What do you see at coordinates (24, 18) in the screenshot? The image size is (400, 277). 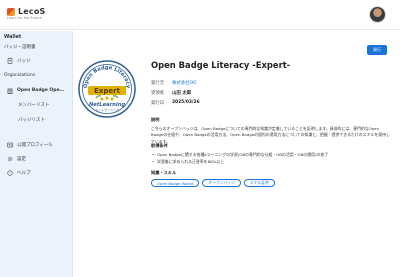 I see `logo-tagline: Learn for the Future` at bounding box center [24, 18].